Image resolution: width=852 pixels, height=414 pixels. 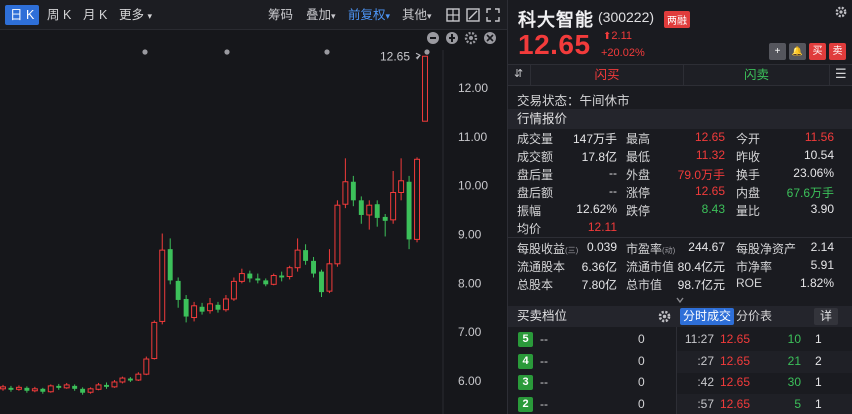 What do you see at coordinates (794, 382) in the screenshot?
I see `tick-volume: 30` at bounding box center [794, 382].